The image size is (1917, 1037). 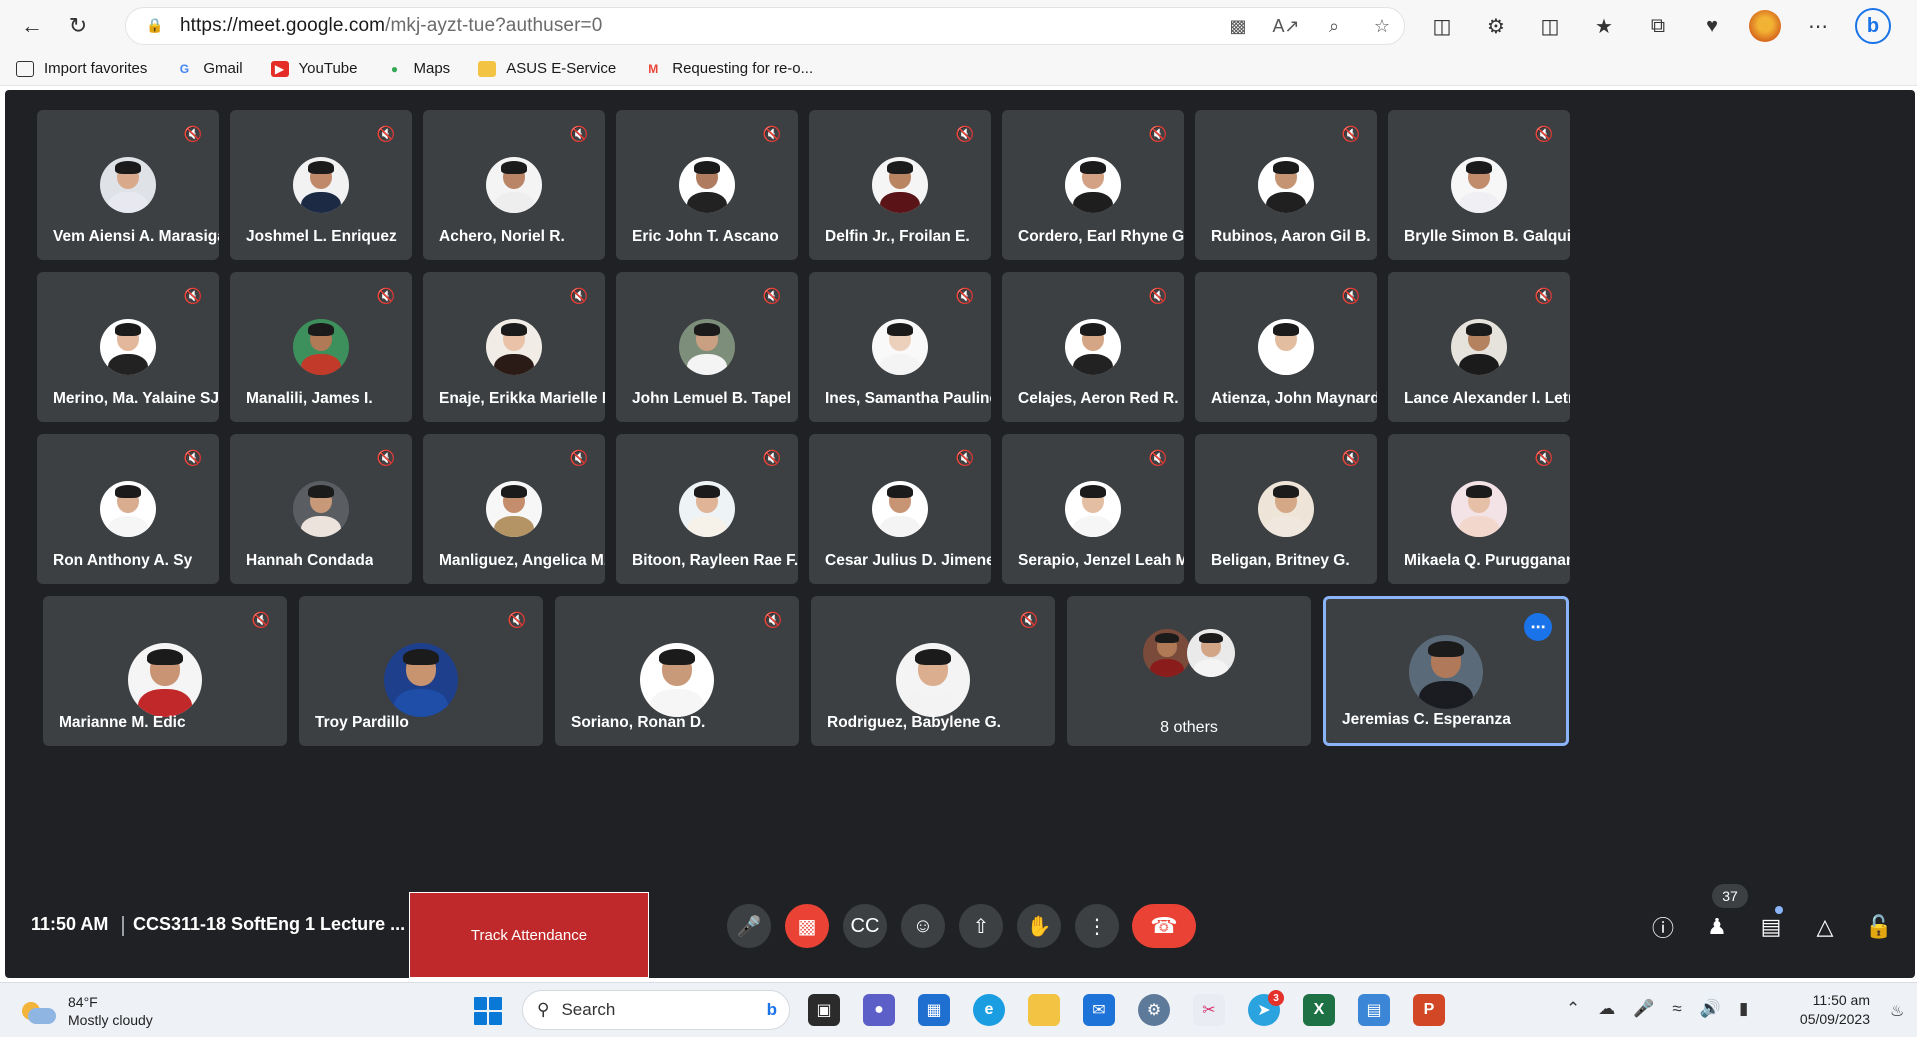 I want to click on hang-up-button: ☎, so click(x=1164, y=926).